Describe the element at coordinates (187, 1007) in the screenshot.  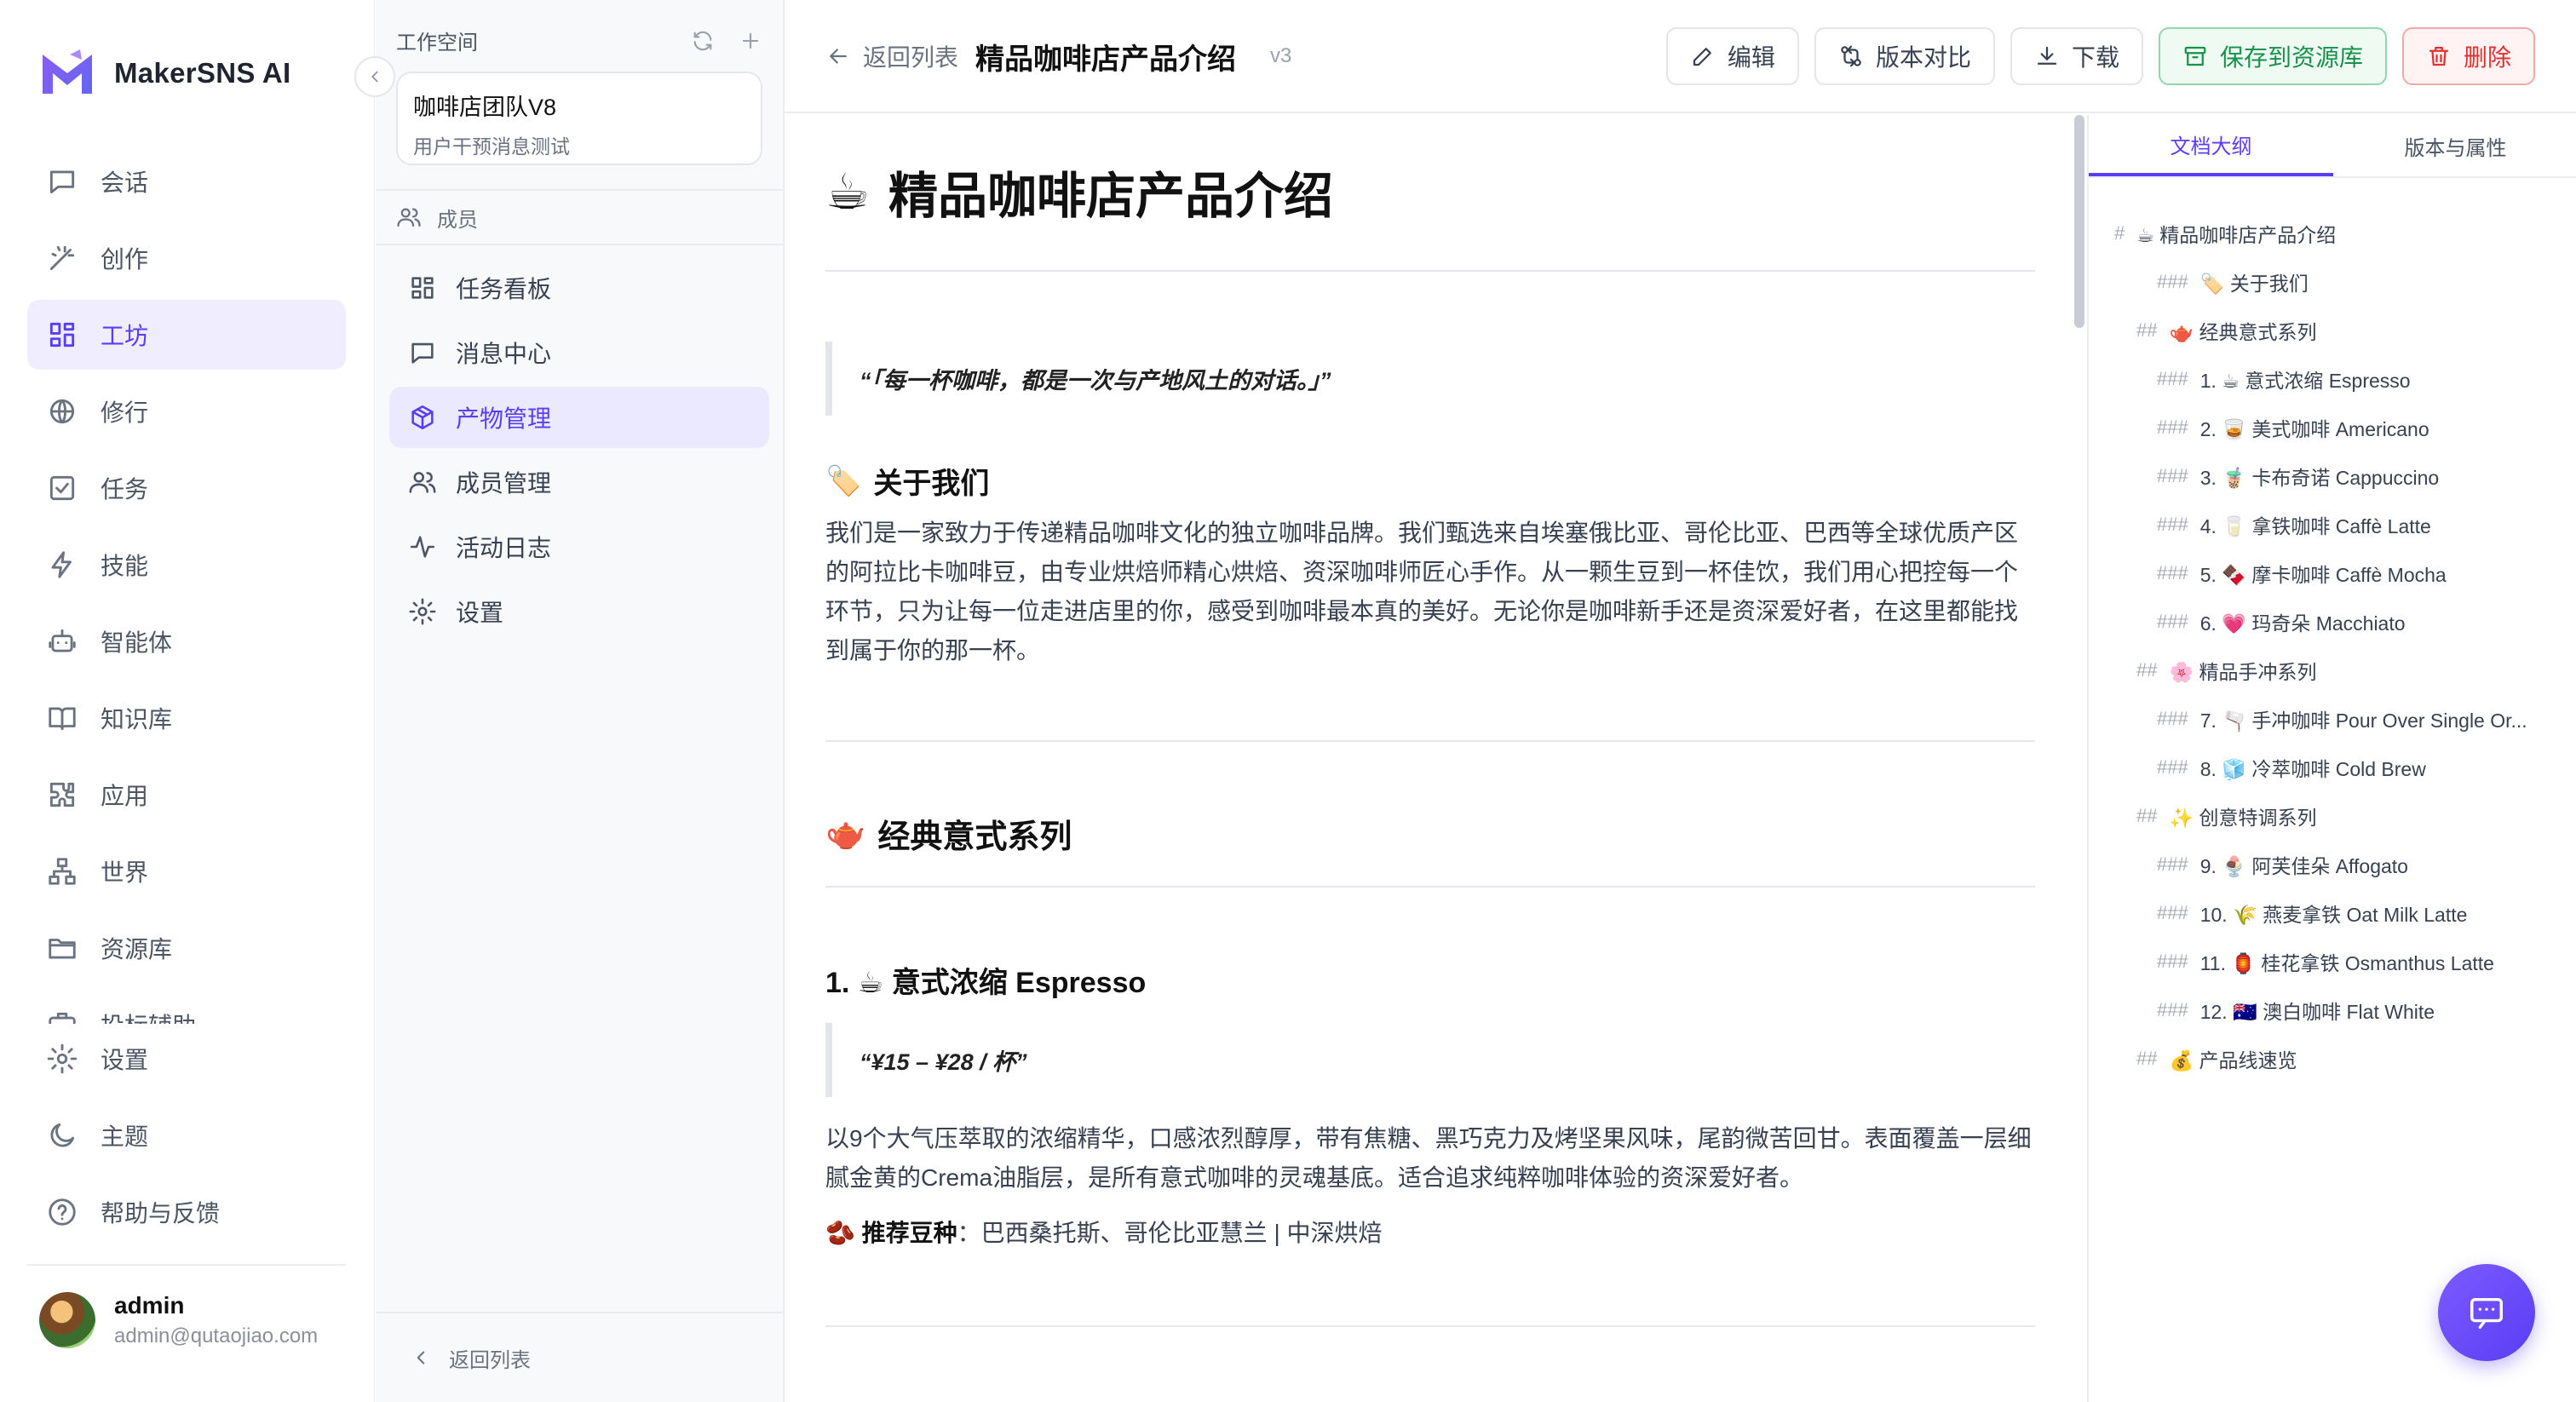
I see `nav-item-bidding: 投标辅助` at that location.